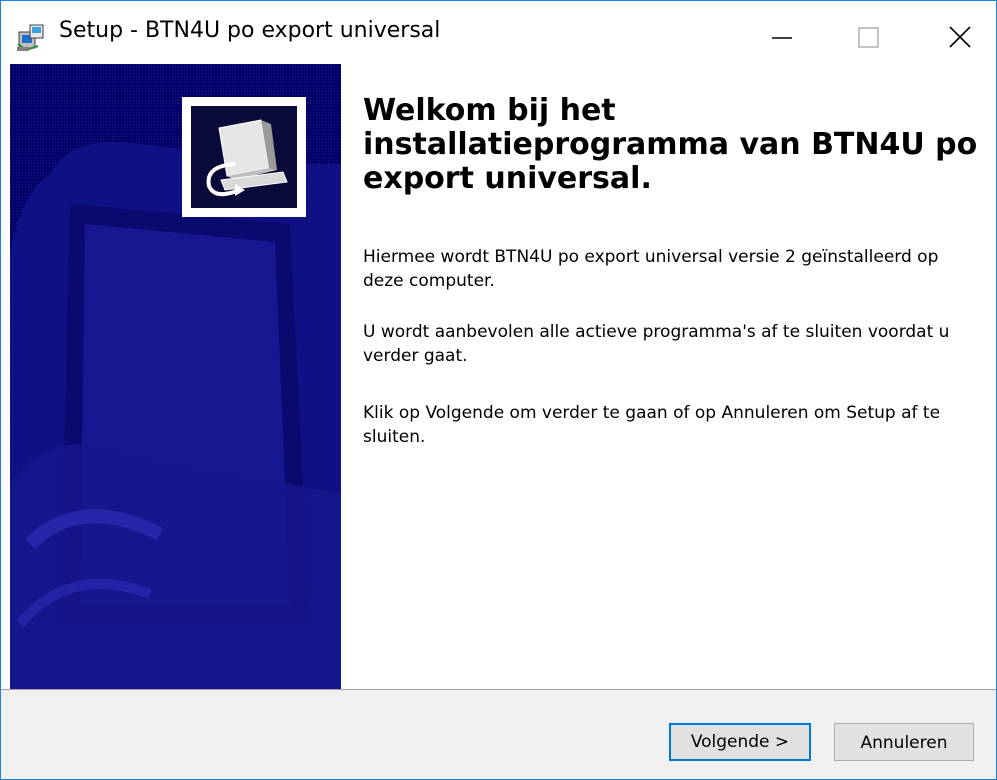 The image size is (997, 780). Describe the element at coordinates (31, 37) in the screenshot. I see `setup-installer-icon` at that location.